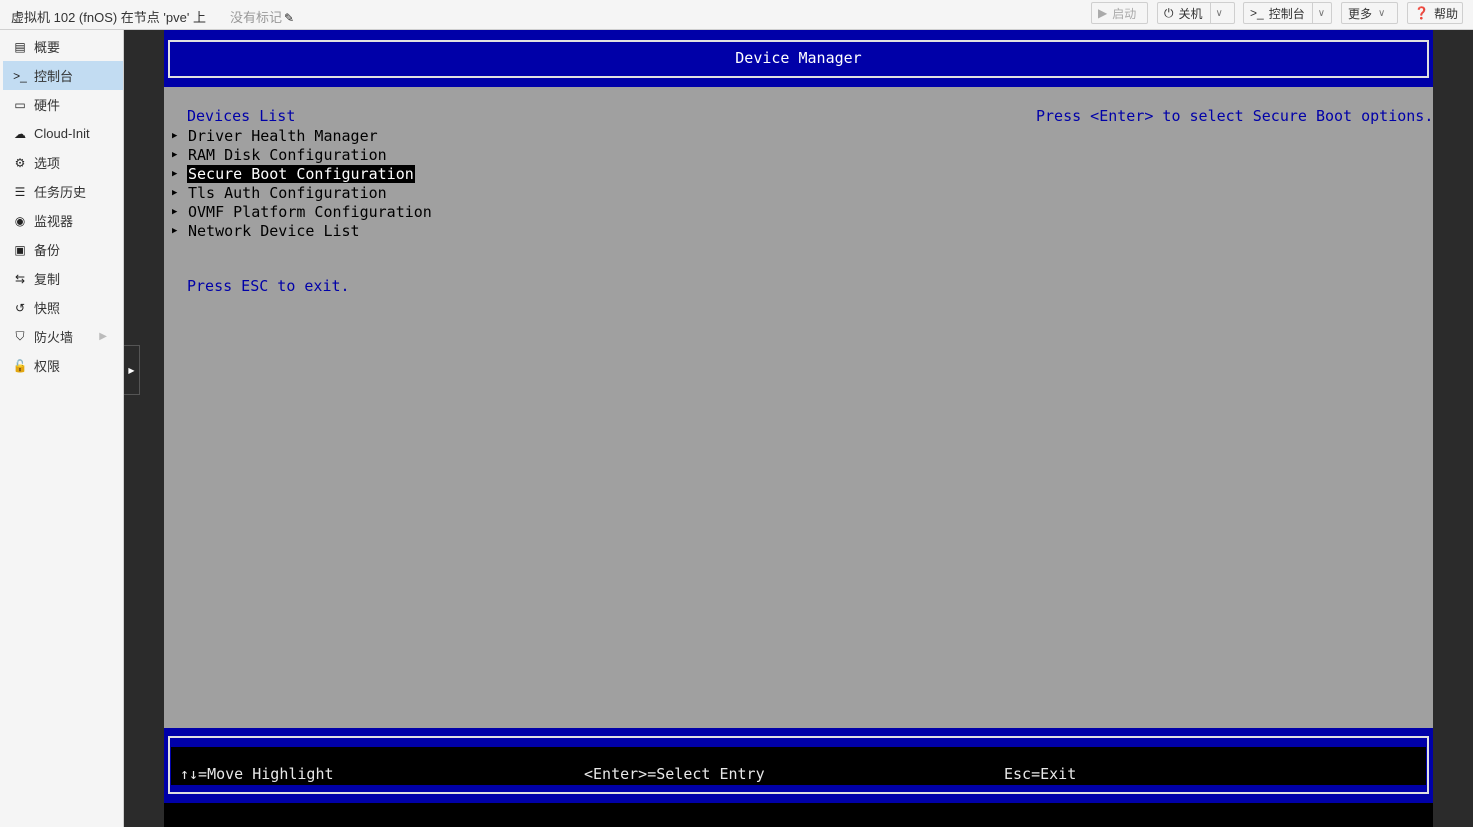  What do you see at coordinates (63, 191) in the screenshot?
I see `sidebar-item-task-history: ☰ 任务历史` at bounding box center [63, 191].